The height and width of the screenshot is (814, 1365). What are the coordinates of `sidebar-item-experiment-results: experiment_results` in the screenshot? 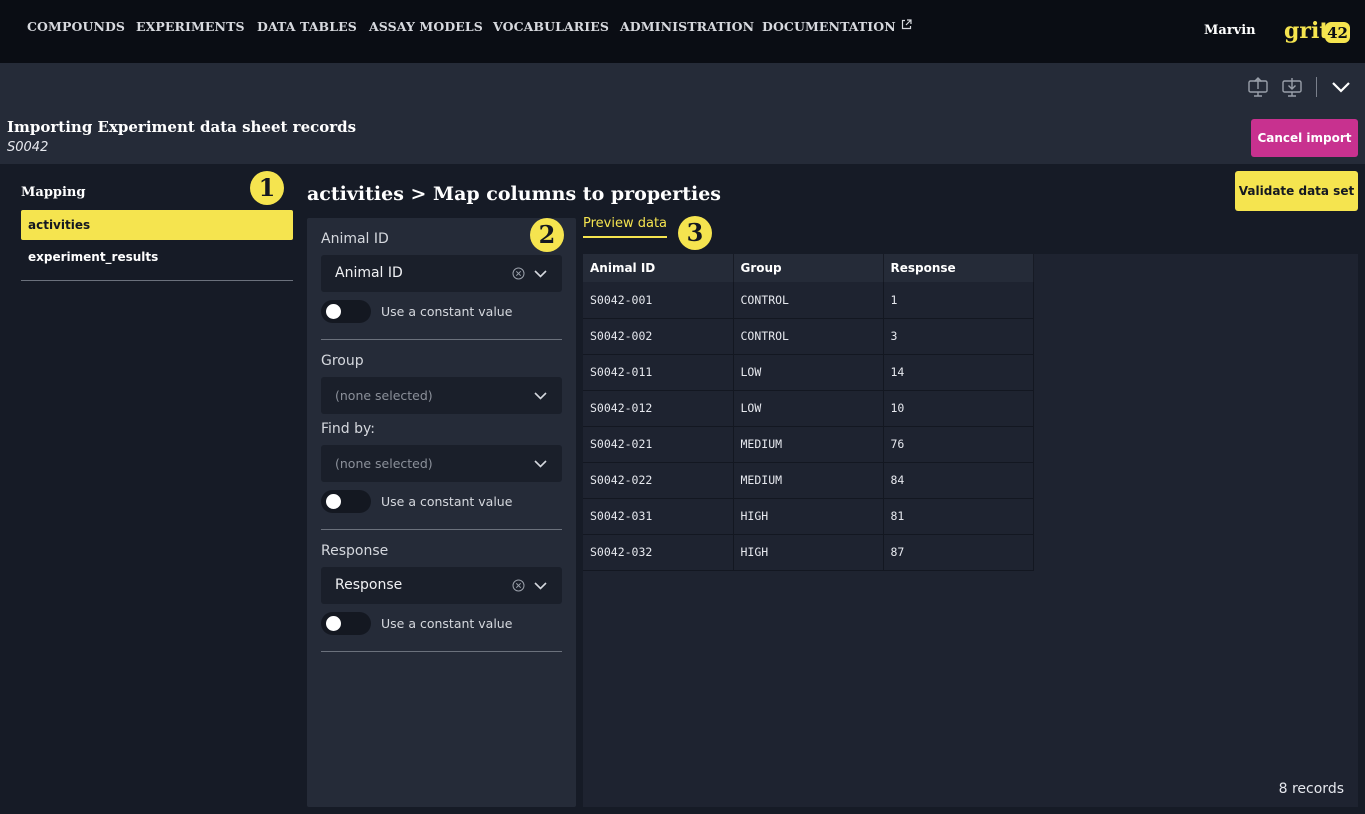 It's located at (157, 257).